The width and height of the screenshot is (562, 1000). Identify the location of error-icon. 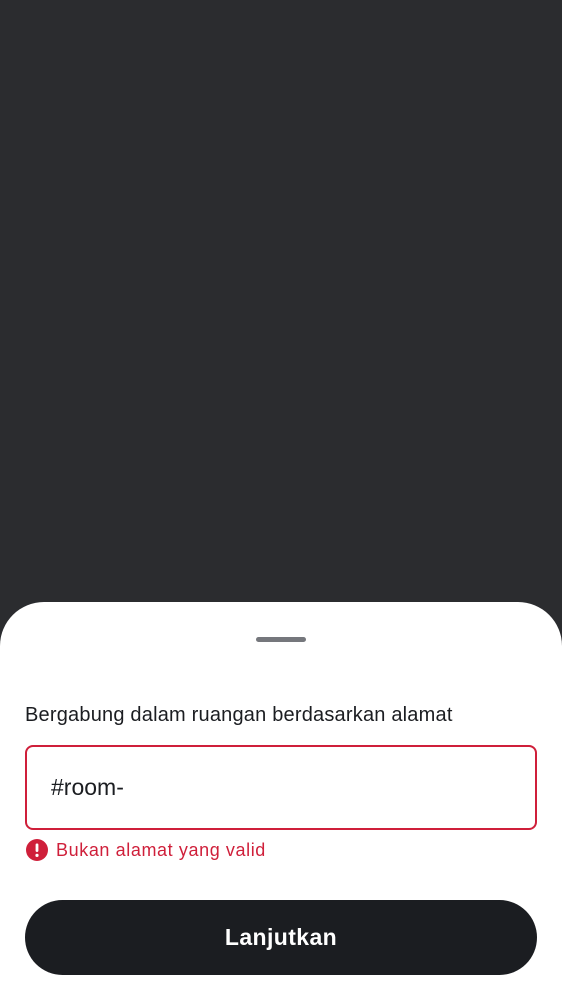
(37, 850).